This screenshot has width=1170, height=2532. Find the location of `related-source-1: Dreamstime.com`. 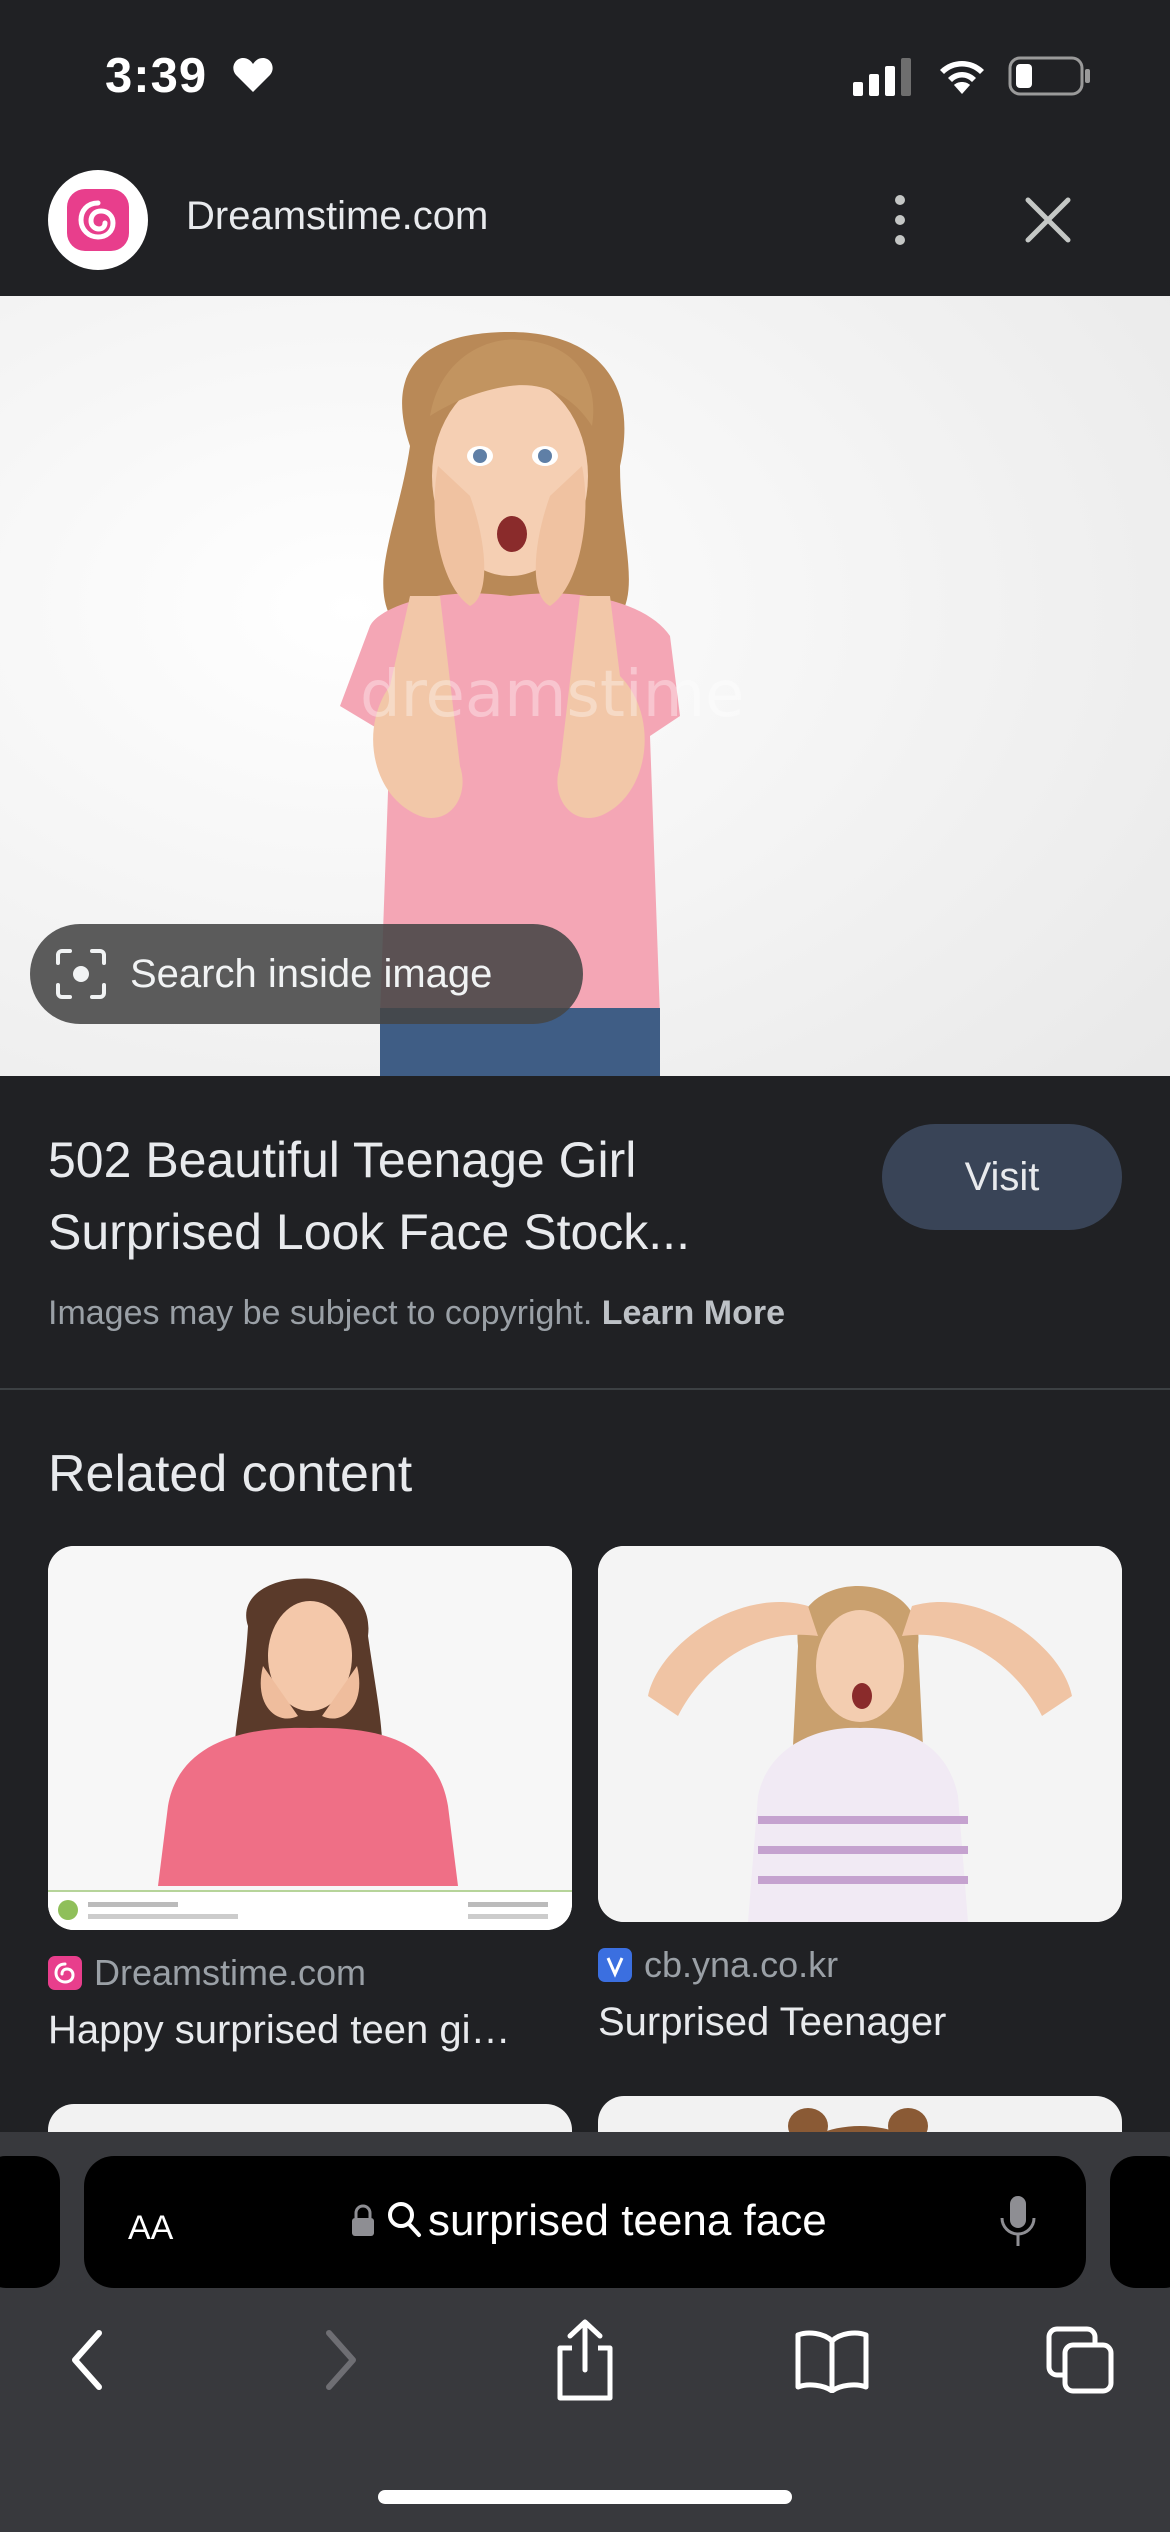

related-source-1: Dreamstime.com is located at coordinates (207, 1973).